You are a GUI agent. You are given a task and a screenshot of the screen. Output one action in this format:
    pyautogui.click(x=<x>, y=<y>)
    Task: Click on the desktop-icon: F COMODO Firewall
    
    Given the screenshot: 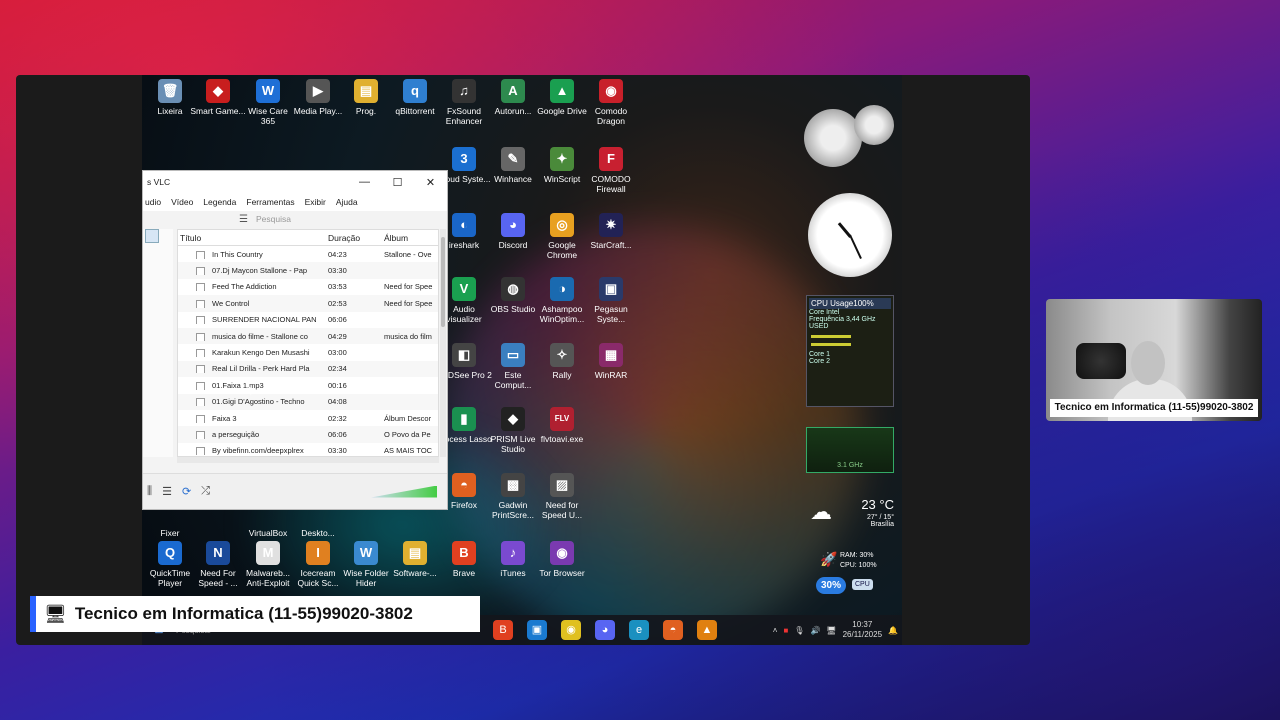 What is the action you would take?
    pyautogui.click(x=611, y=170)
    